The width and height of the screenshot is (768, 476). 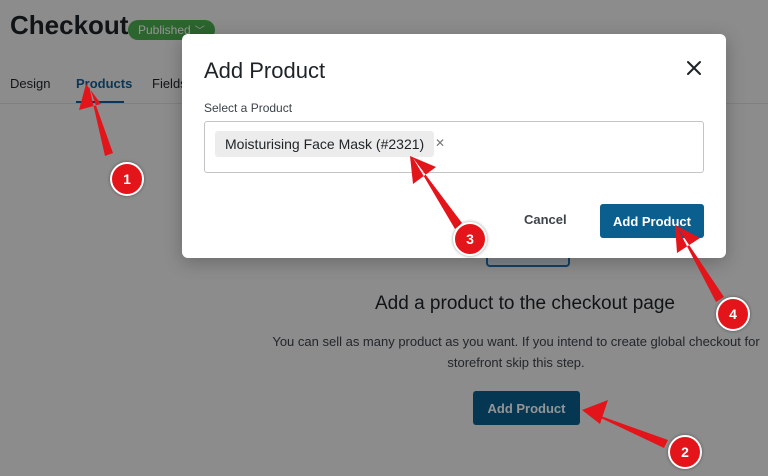 What do you see at coordinates (127, 179) in the screenshot?
I see `annotation-marker-1: 1` at bounding box center [127, 179].